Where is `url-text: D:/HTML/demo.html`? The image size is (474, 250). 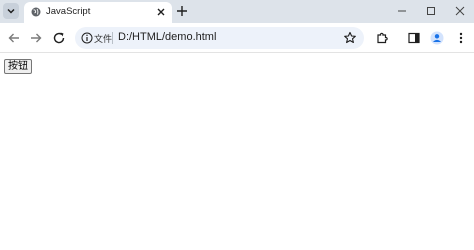 url-text: D:/HTML/demo.html is located at coordinates (167, 37).